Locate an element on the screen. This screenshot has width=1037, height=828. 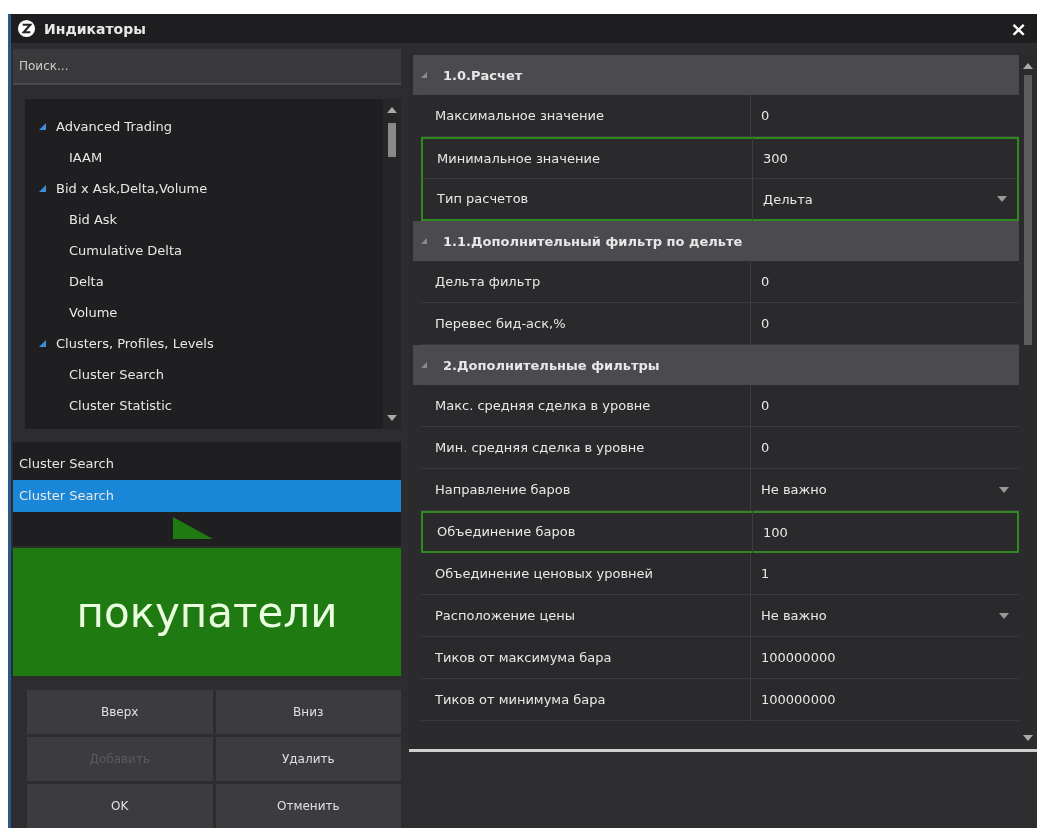
dropdown-value: Дельта is located at coordinates (788, 199).